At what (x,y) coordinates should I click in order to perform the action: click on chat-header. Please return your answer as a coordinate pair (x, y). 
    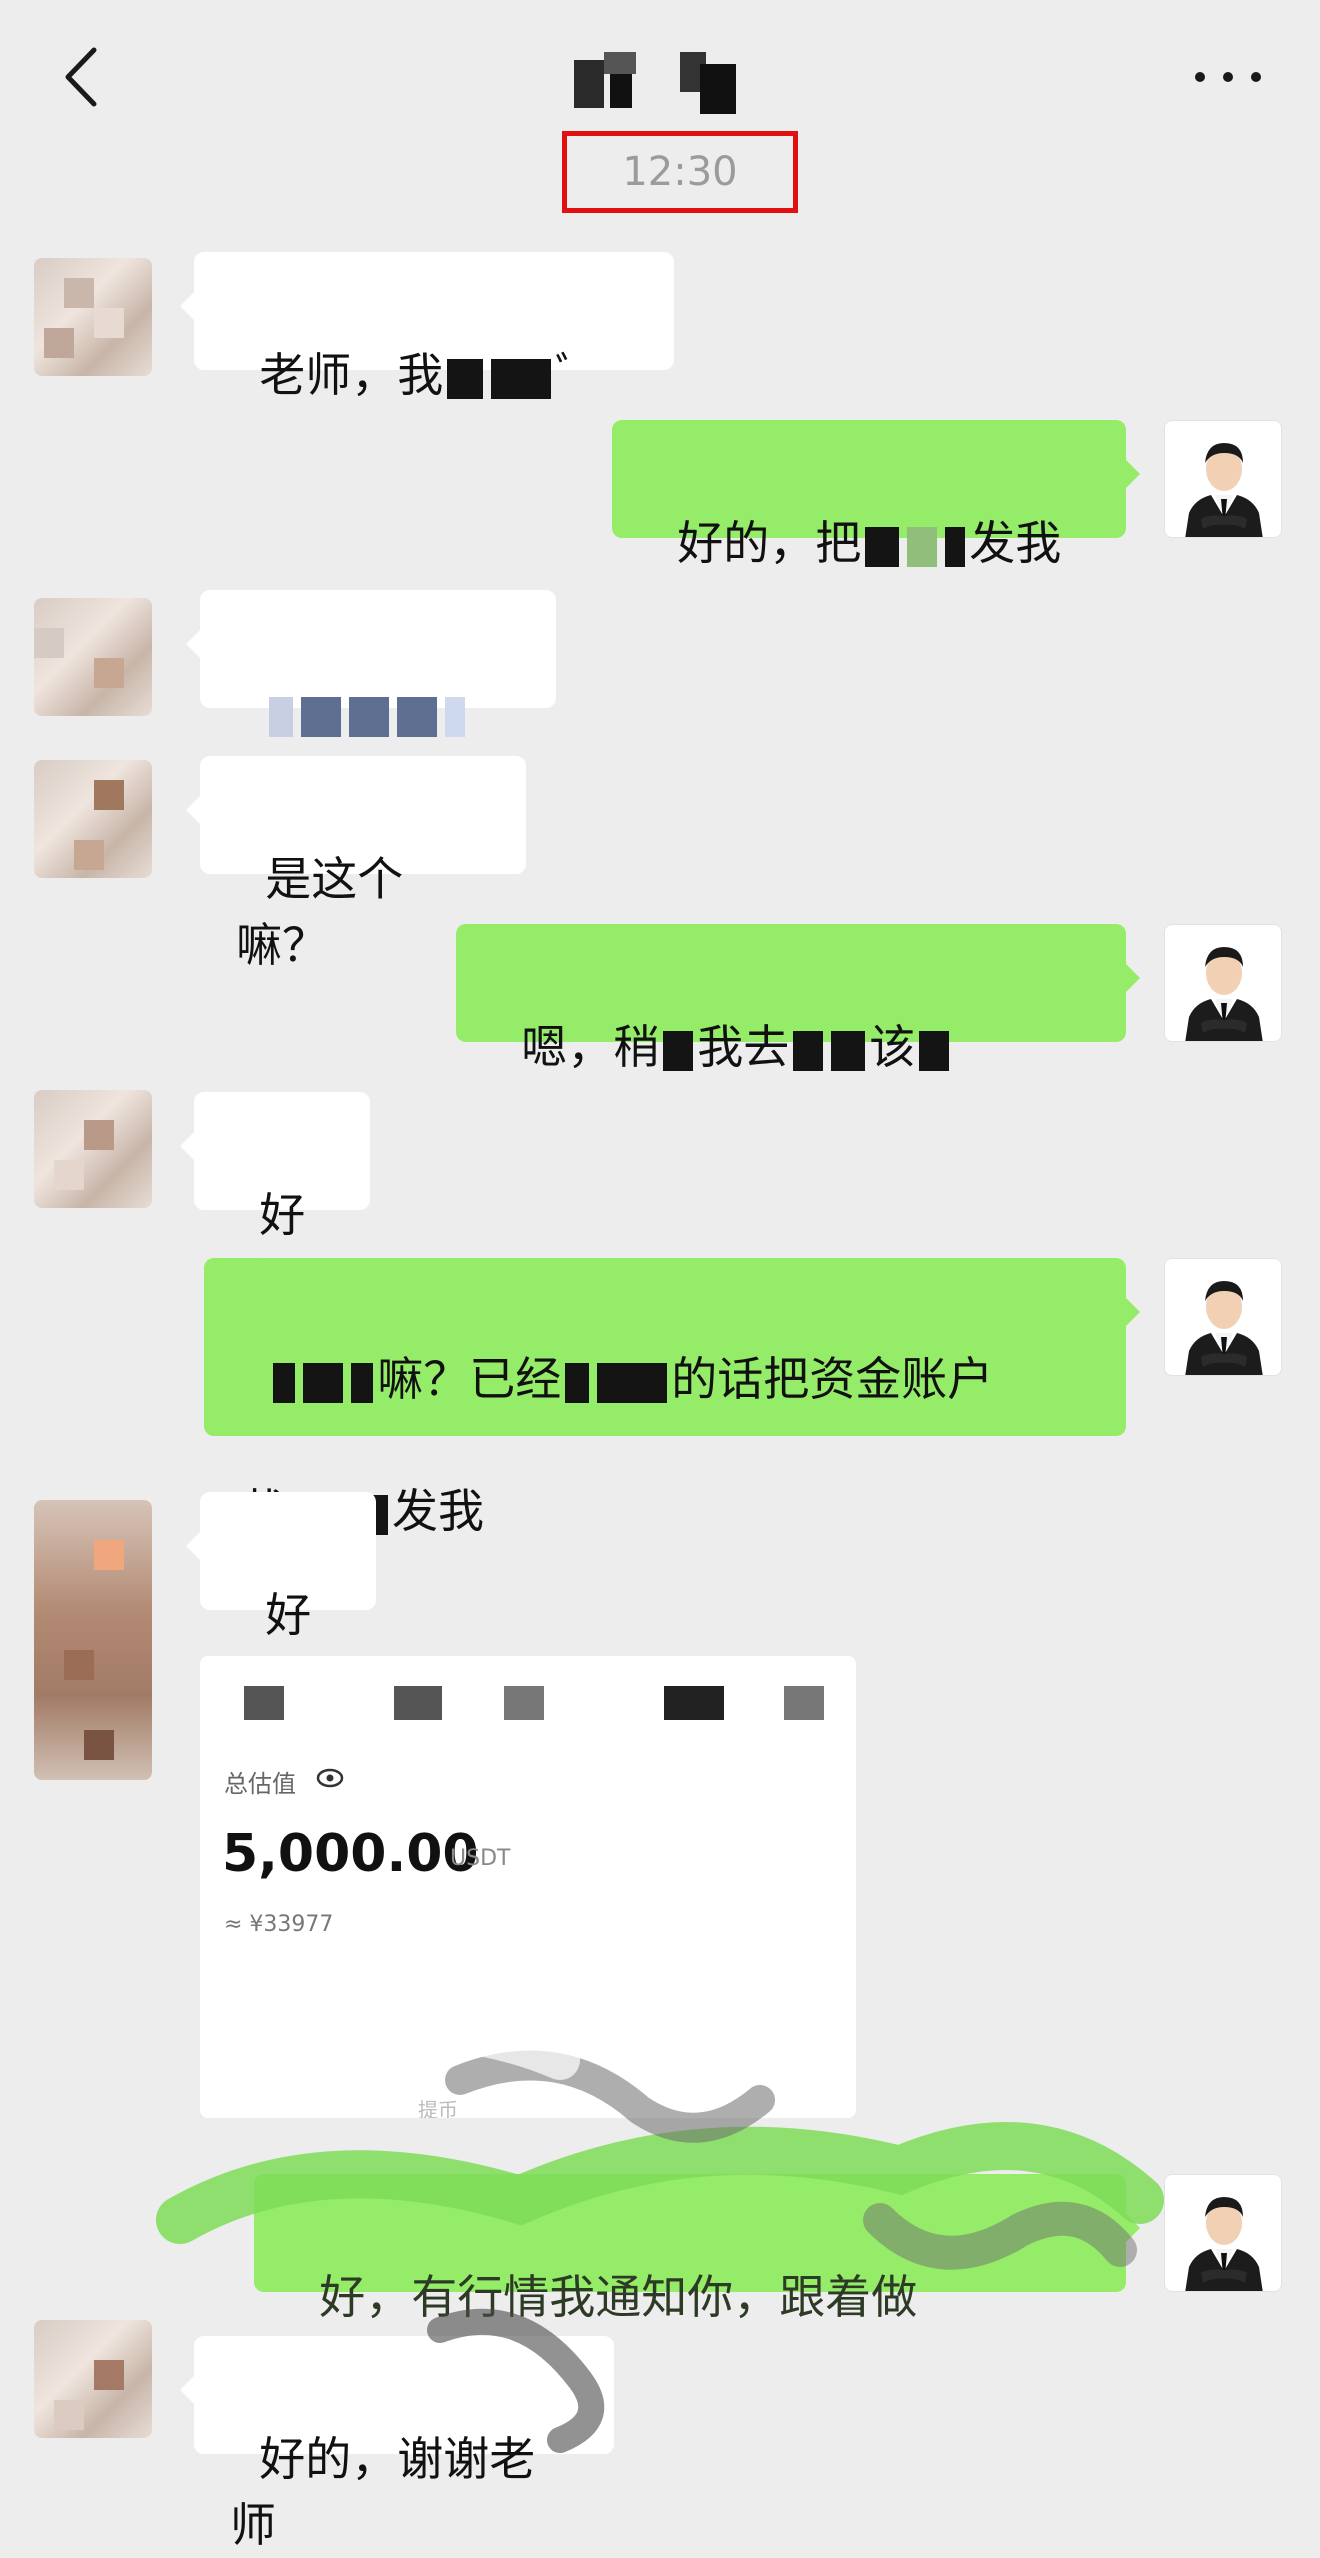
    Looking at the image, I should click on (660, 73).